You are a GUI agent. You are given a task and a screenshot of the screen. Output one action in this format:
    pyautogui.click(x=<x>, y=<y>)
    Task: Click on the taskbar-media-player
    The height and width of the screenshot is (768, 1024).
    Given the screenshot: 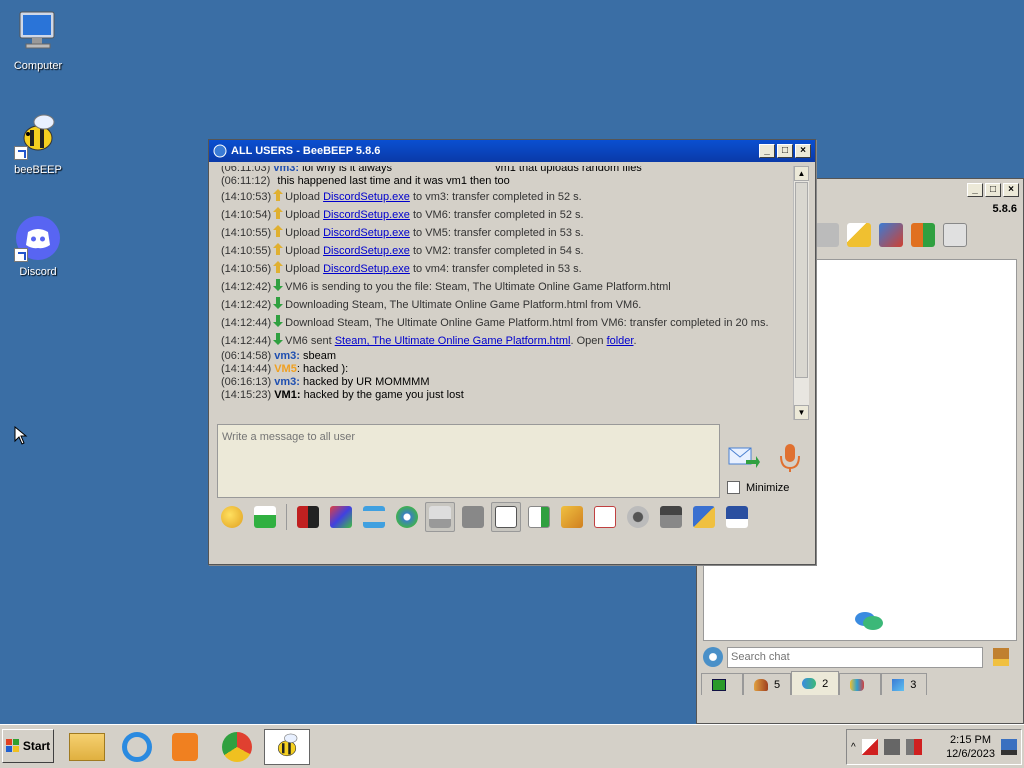 What is the action you would take?
    pyautogui.click(x=185, y=747)
    